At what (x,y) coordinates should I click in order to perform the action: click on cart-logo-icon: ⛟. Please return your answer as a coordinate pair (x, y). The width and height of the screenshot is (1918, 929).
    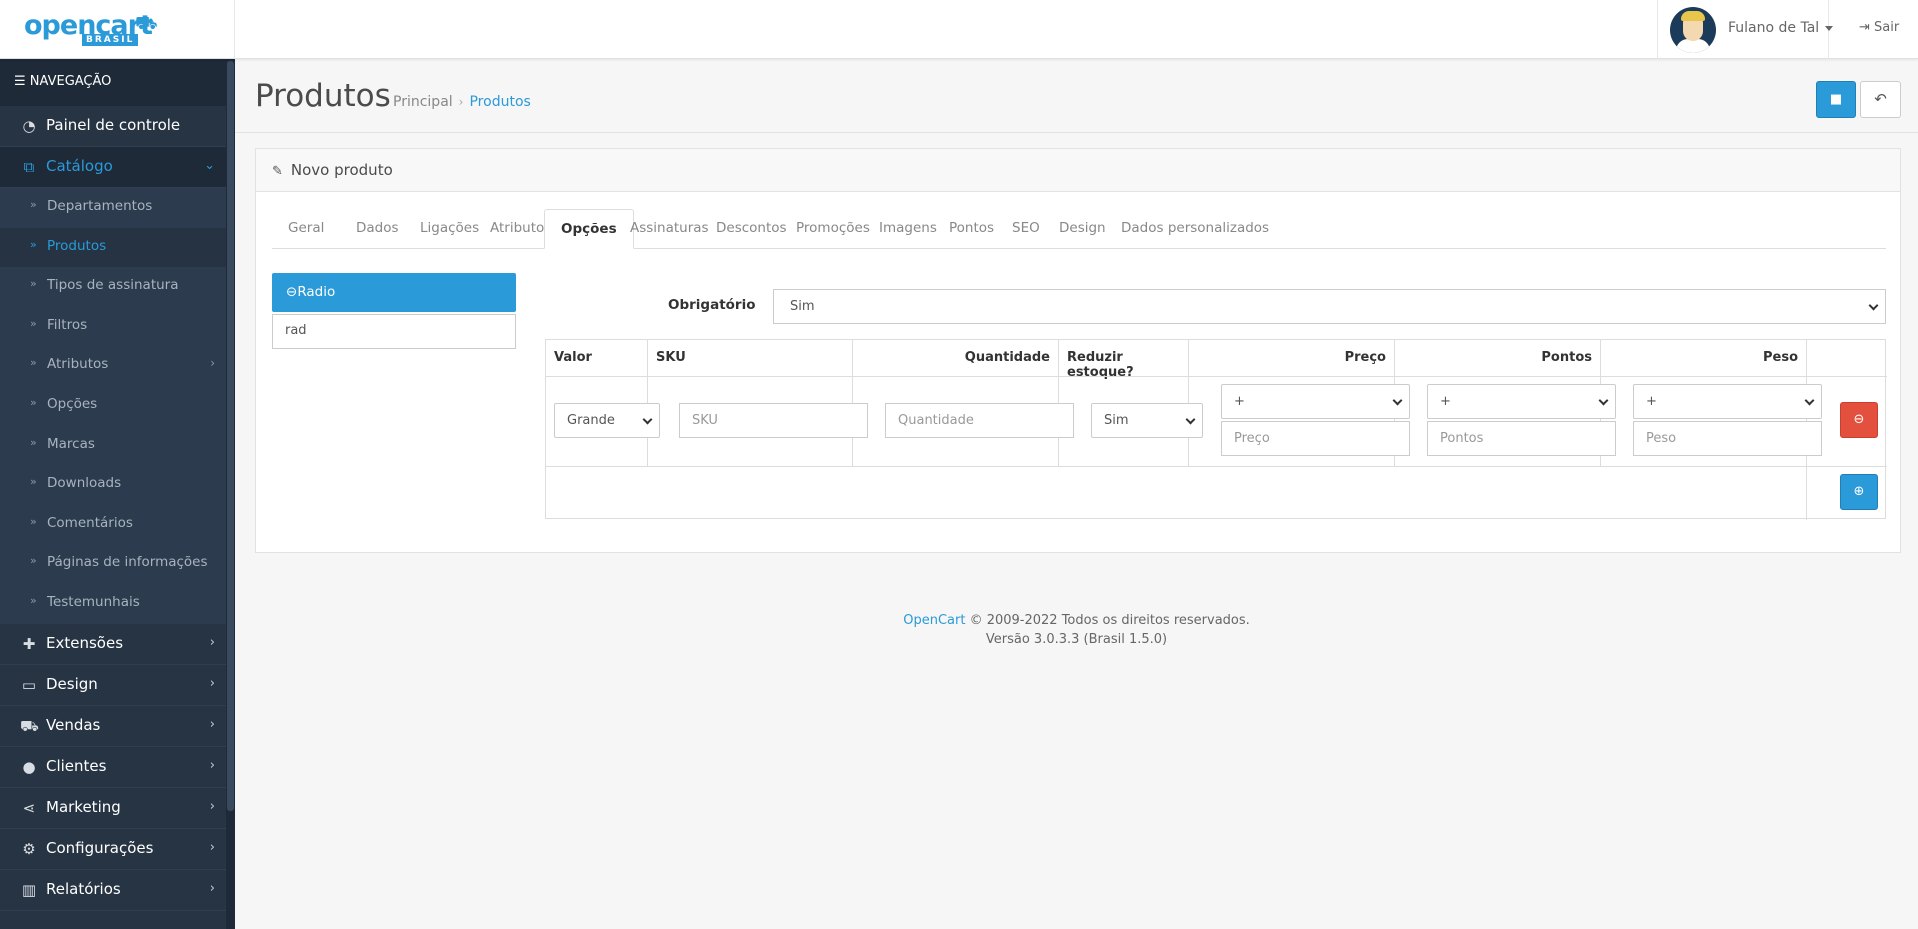
    Looking at the image, I should click on (146, 23).